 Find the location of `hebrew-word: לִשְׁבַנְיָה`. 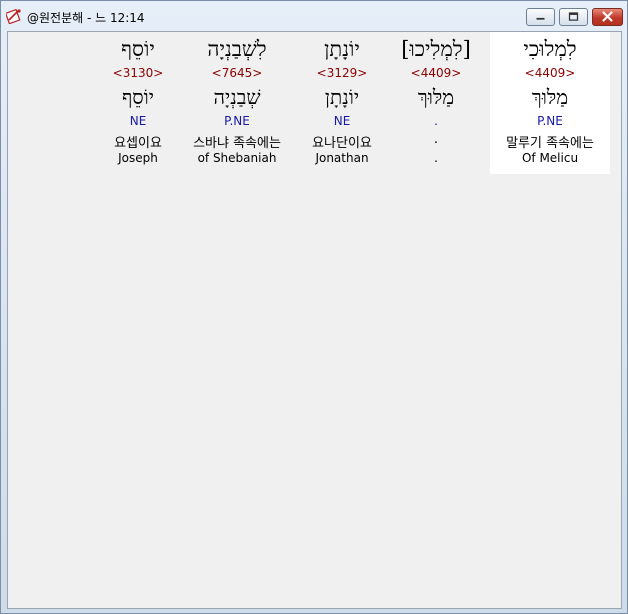

hebrew-word: לִשְׁבַנְיָה is located at coordinates (237, 49).